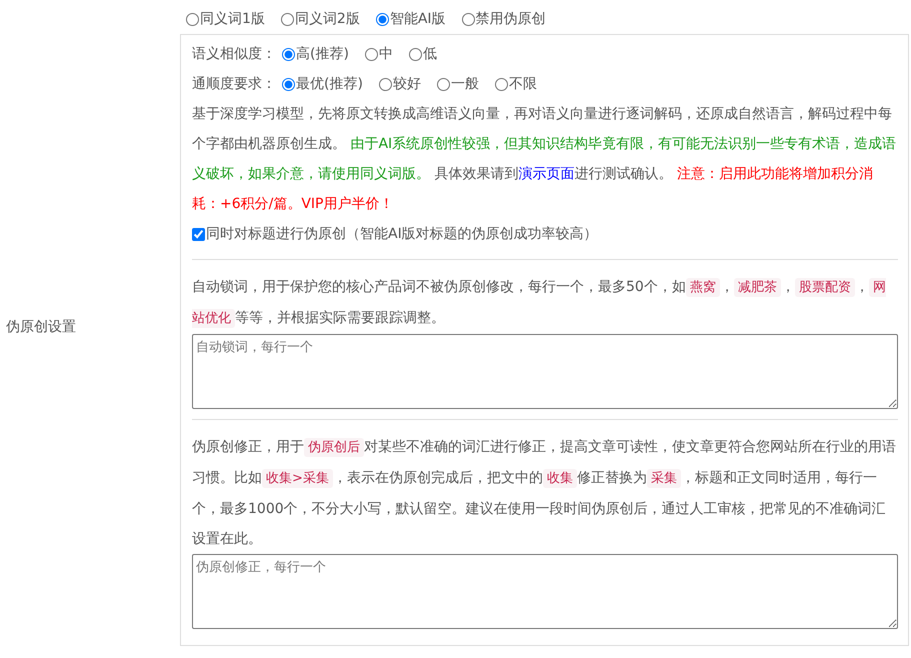 The image size is (911, 658). Describe the element at coordinates (234, 54) in the screenshot. I see `setting-label: 语义相似度：` at that location.